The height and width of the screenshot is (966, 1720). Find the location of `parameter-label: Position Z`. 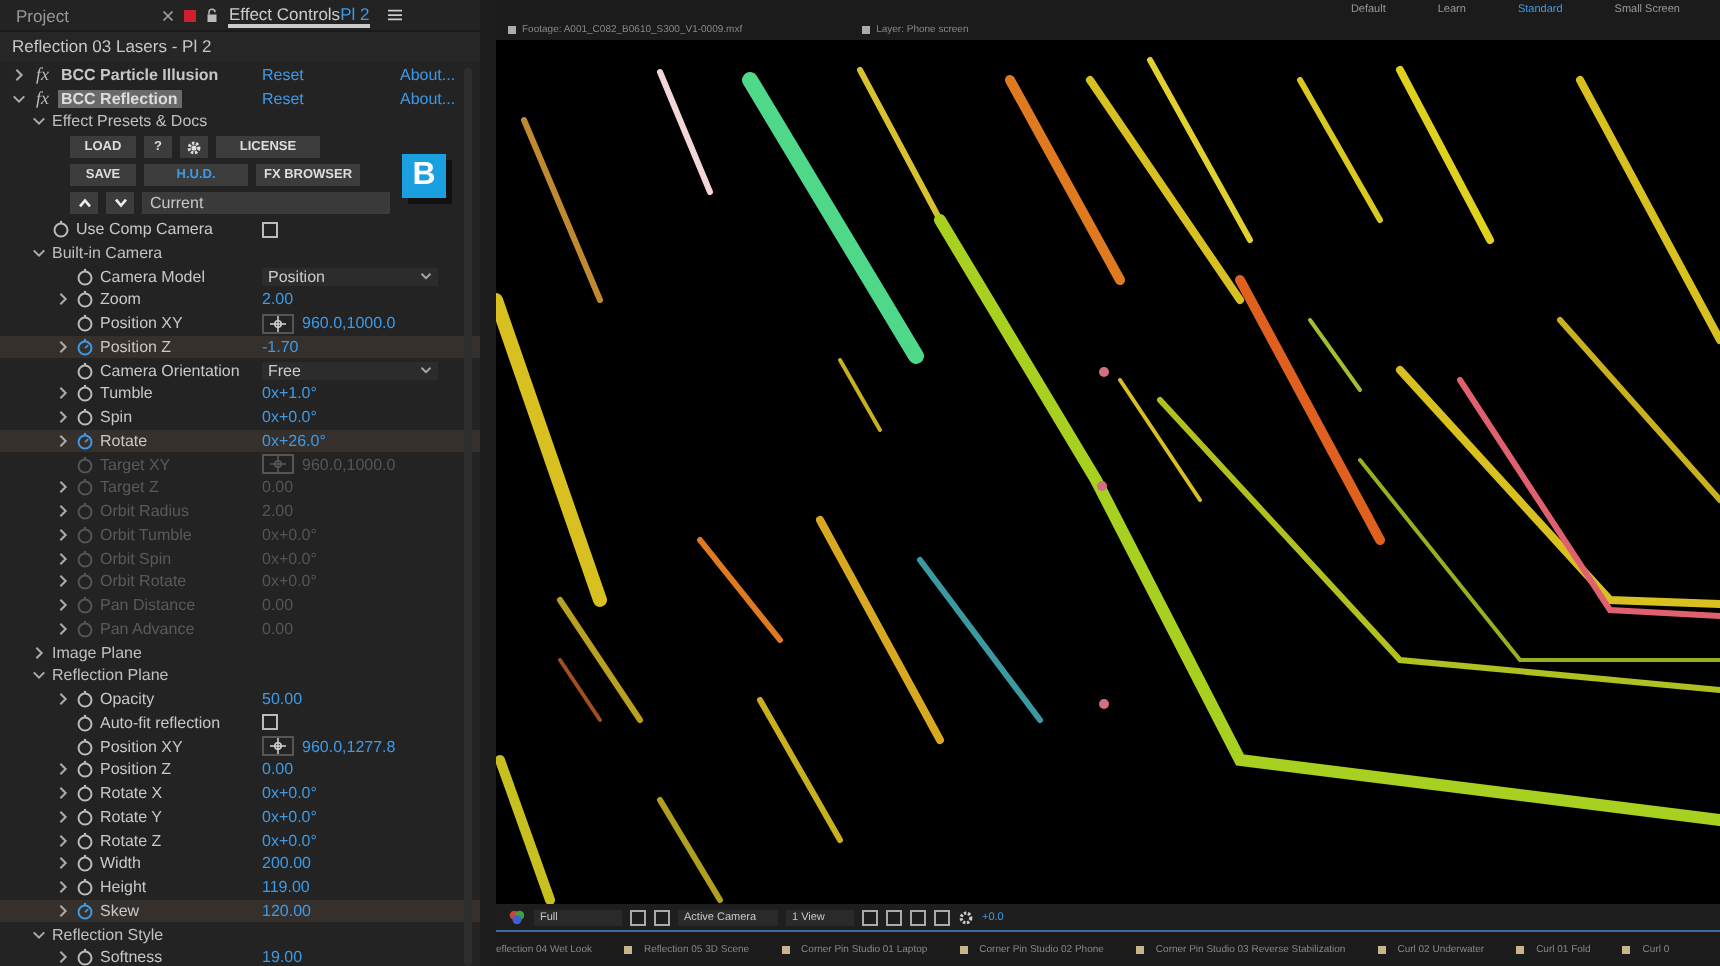

parameter-label: Position Z is located at coordinates (136, 769).